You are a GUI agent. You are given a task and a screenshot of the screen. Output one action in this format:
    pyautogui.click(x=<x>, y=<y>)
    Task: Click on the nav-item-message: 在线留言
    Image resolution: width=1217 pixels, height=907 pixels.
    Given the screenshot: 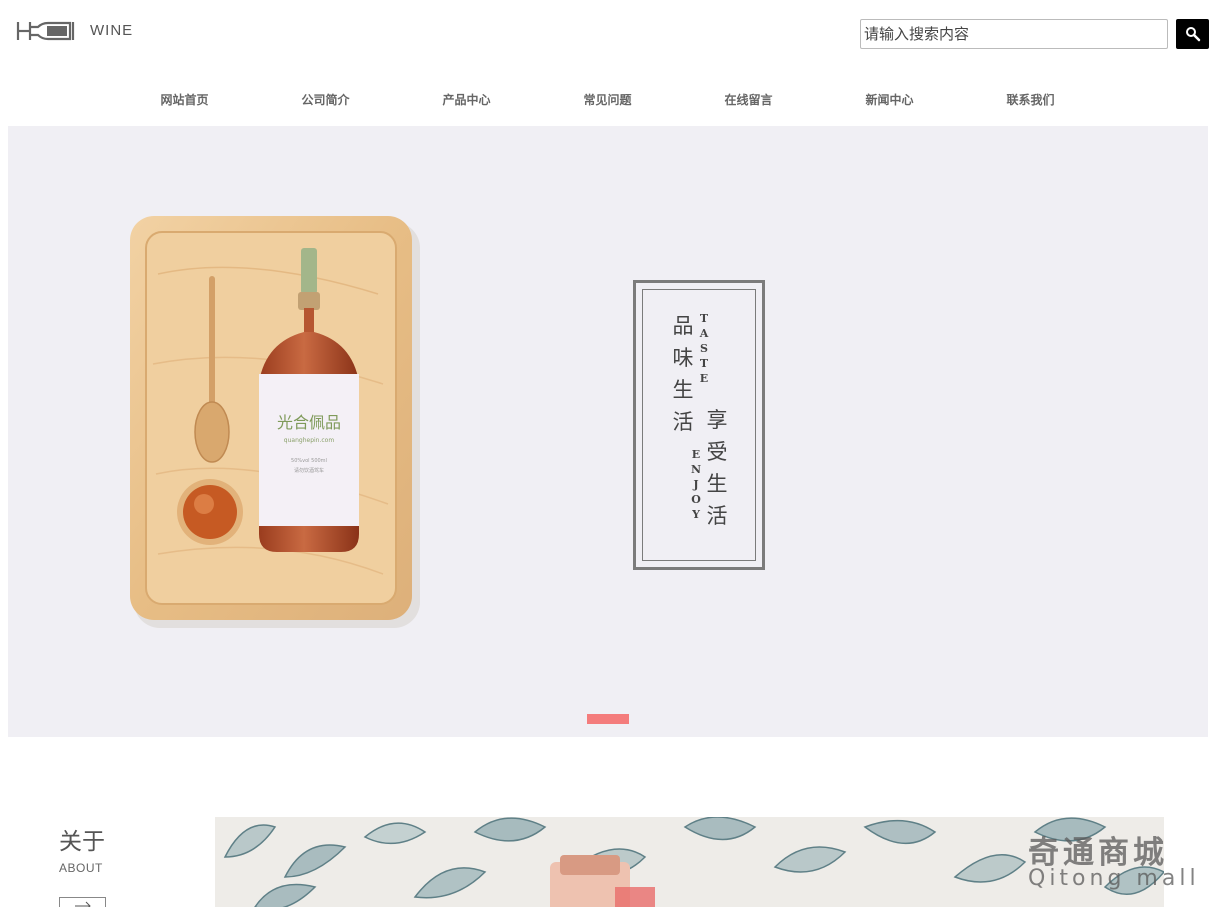 What is the action you would take?
    pyautogui.click(x=748, y=100)
    